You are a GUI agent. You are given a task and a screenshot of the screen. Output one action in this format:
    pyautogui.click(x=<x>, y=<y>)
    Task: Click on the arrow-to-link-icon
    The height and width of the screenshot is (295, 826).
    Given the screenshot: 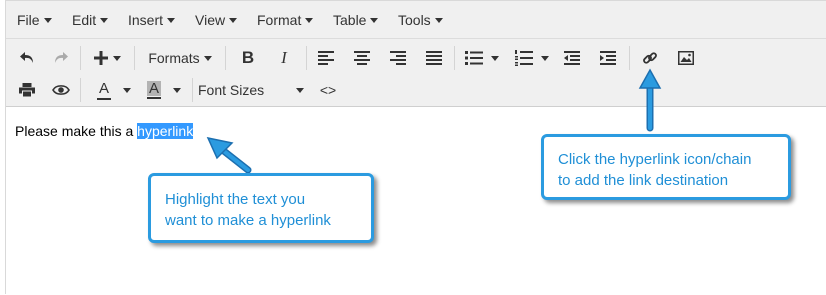 What is the action you would take?
    pyautogui.click(x=650, y=100)
    